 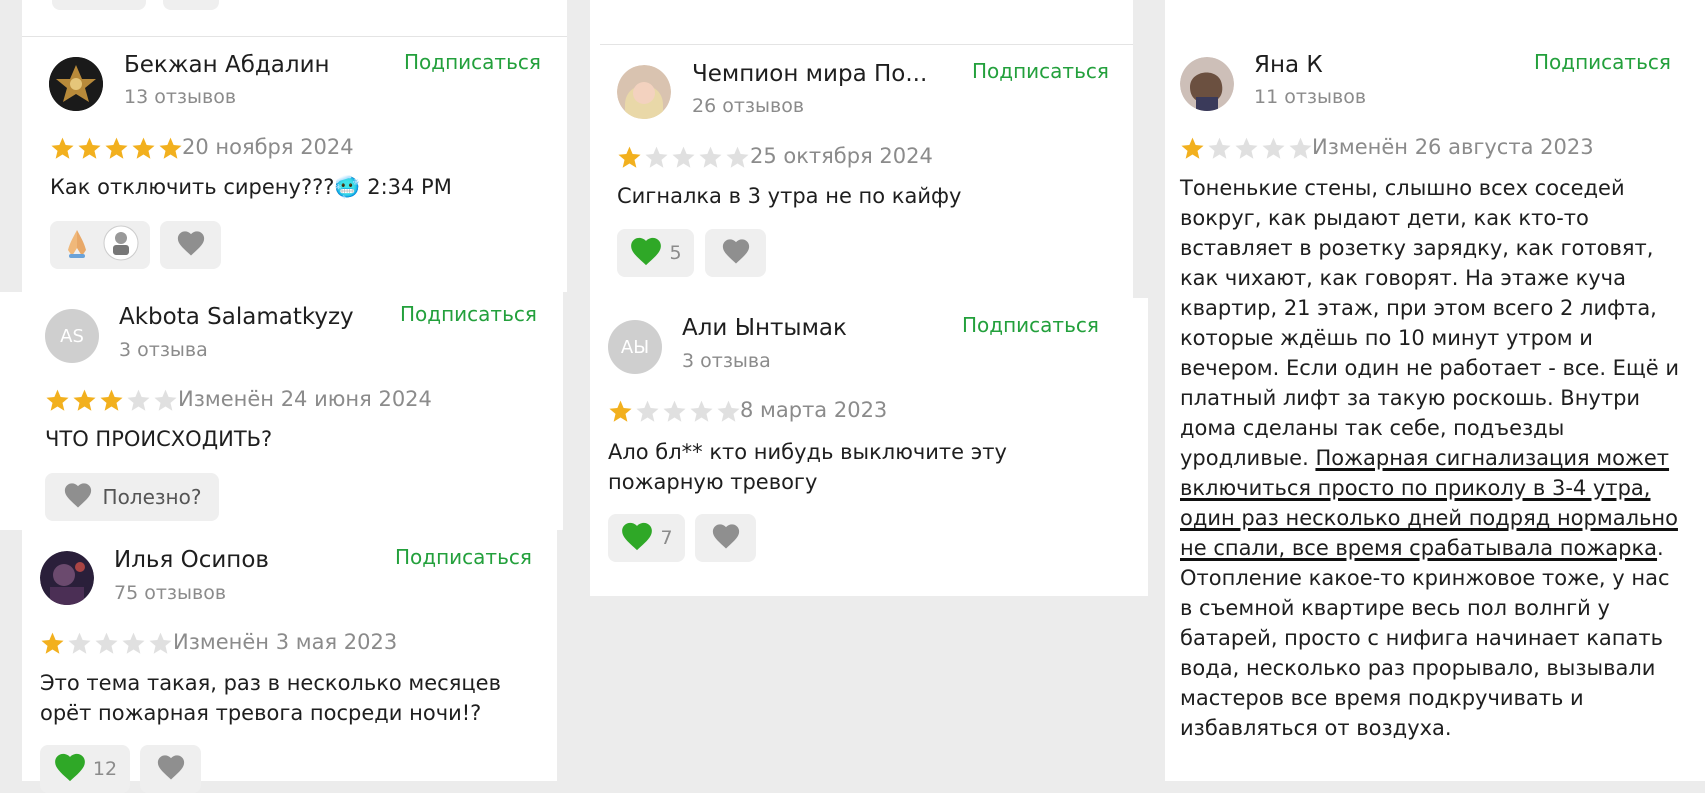 What do you see at coordinates (236, 317) in the screenshot?
I see `reviewer-name: Akbota Salamatkyzy` at bounding box center [236, 317].